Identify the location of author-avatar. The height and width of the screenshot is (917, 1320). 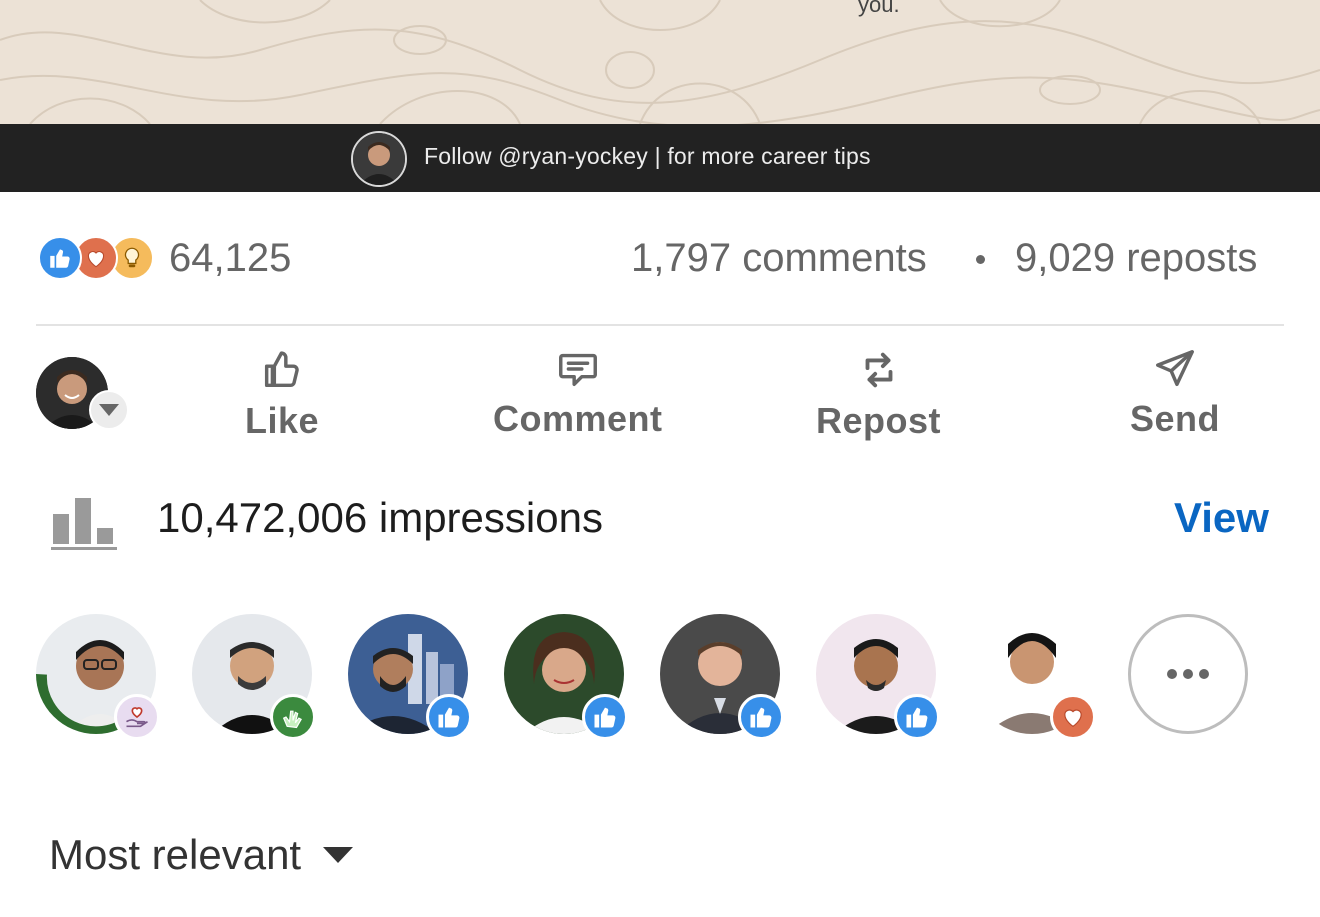
(379, 159).